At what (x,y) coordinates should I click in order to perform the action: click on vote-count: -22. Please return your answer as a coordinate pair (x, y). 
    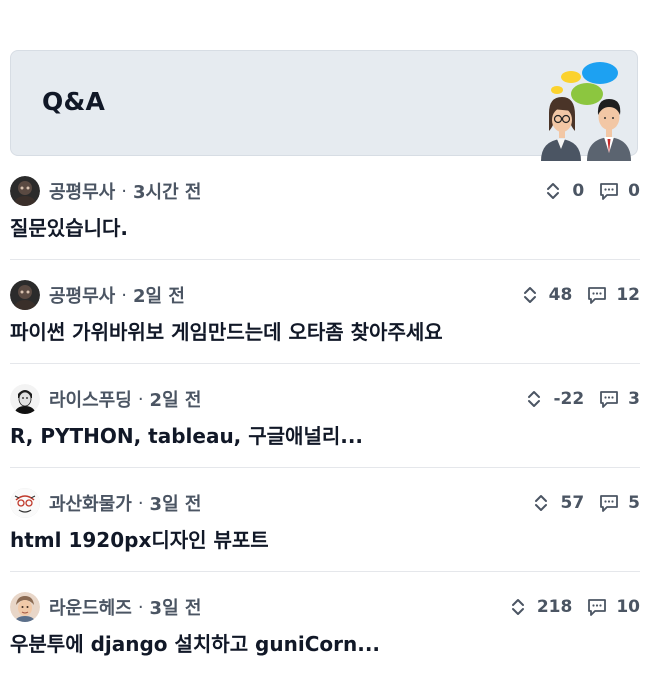
    Looking at the image, I should click on (569, 399).